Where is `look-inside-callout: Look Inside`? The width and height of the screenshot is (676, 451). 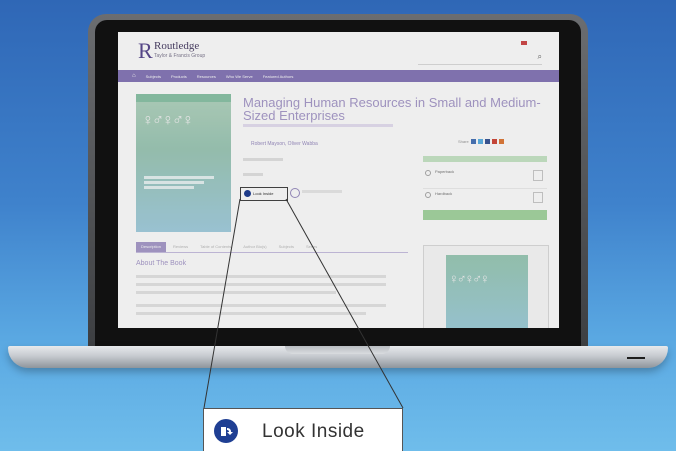
look-inside-callout: Look Inside is located at coordinates (303, 429).